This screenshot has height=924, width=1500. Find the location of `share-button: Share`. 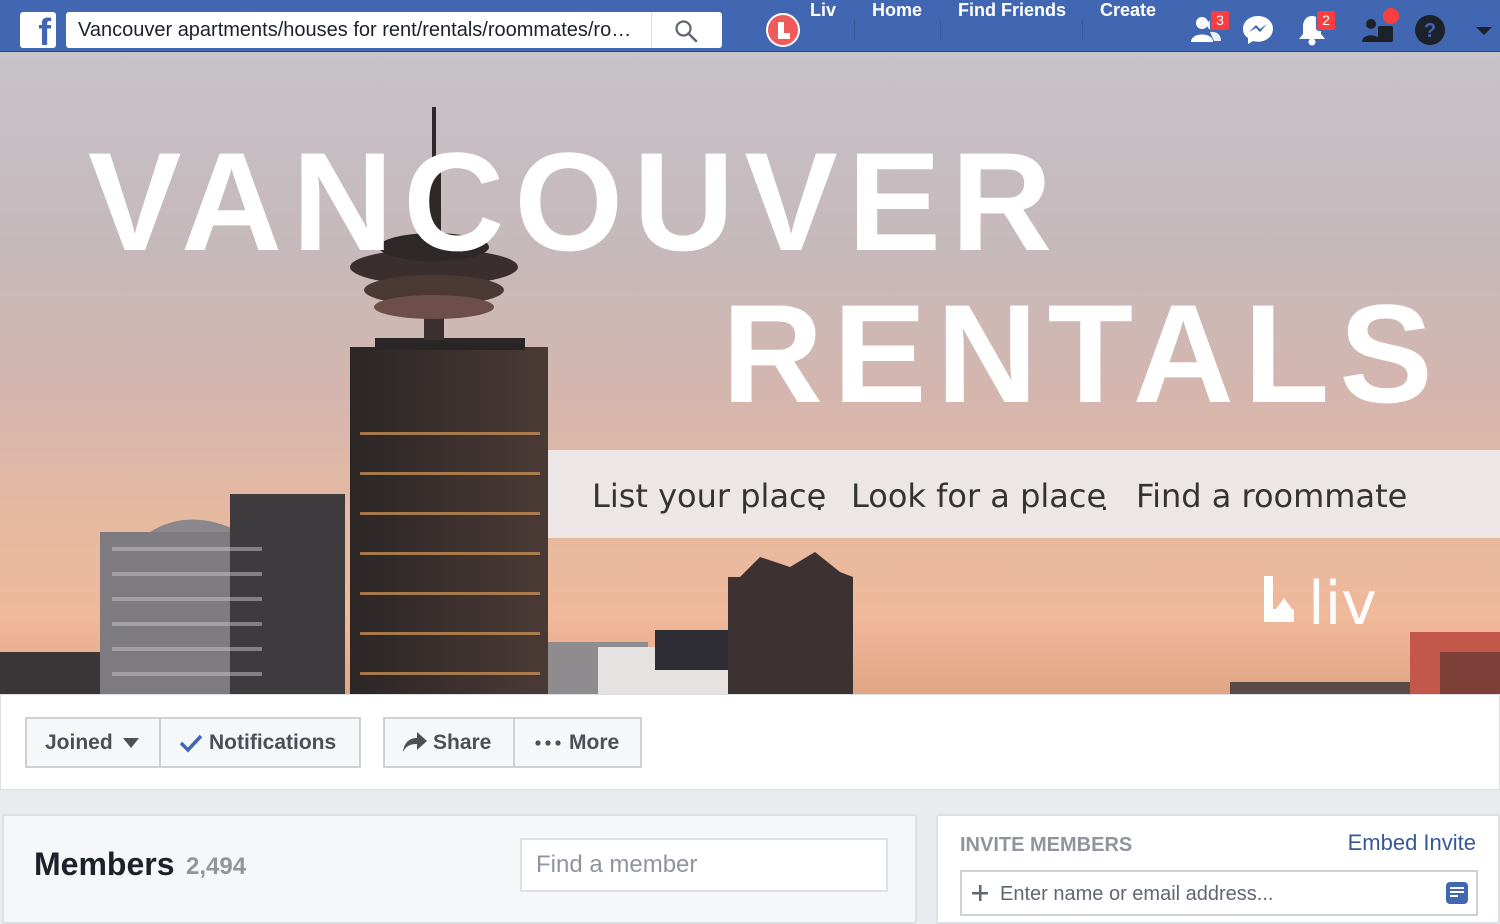

share-button: Share is located at coordinates (449, 742).